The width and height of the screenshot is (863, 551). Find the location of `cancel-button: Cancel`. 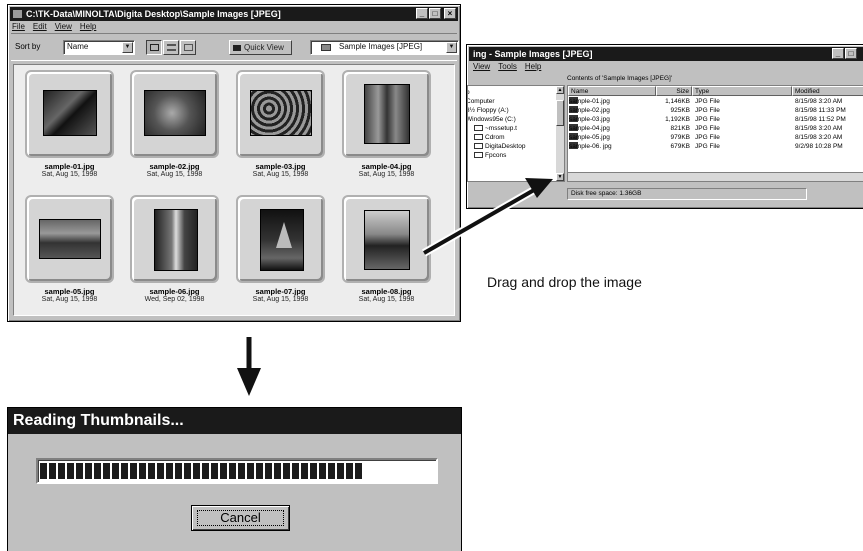

cancel-button: Cancel is located at coordinates (240, 518).